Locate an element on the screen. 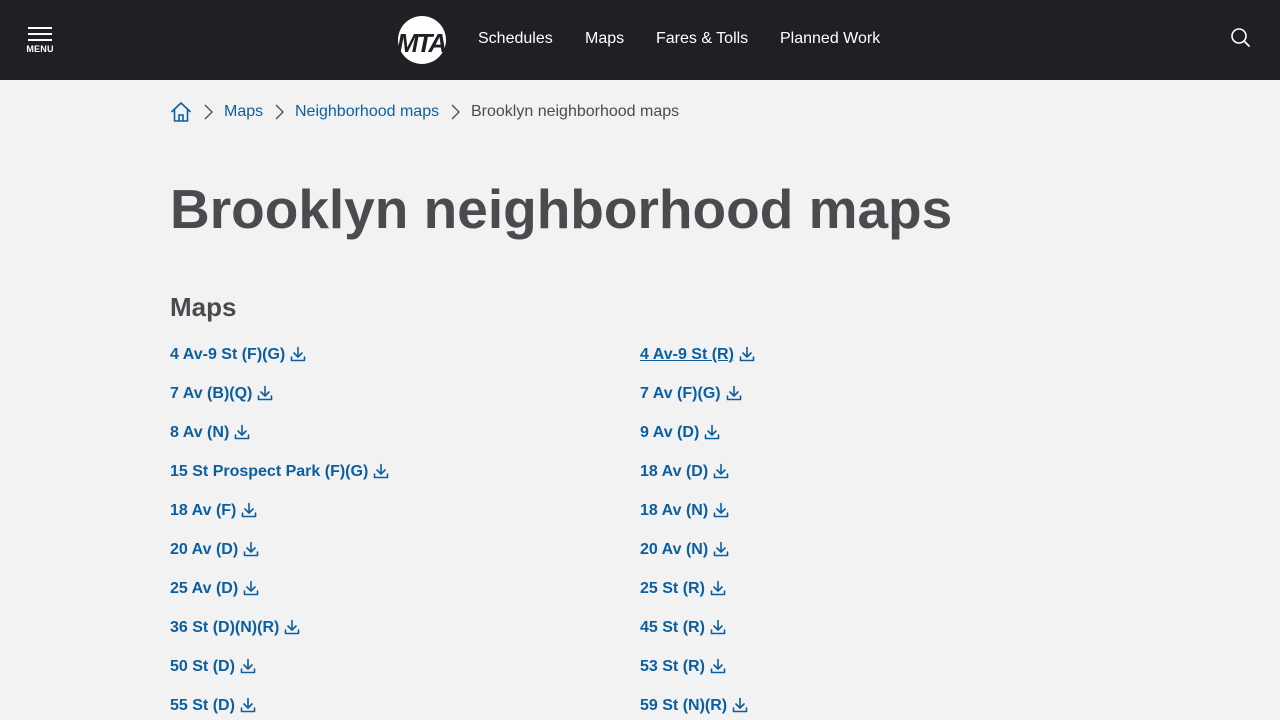 This screenshot has height=720, width=1280. map-download-link: 25 St (R) is located at coordinates (683, 589).